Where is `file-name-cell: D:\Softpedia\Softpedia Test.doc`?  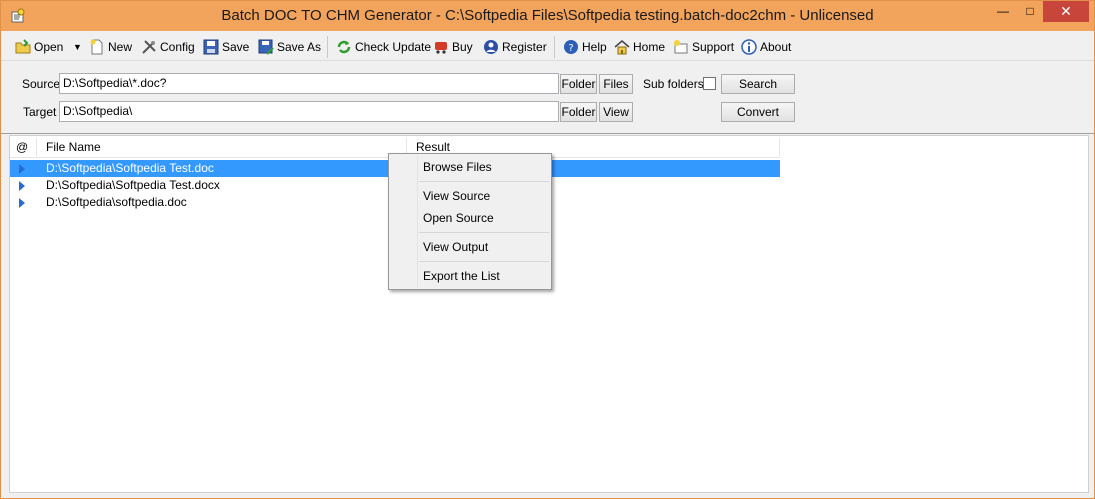 file-name-cell: D:\Softpedia\Softpedia Test.doc is located at coordinates (130, 168).